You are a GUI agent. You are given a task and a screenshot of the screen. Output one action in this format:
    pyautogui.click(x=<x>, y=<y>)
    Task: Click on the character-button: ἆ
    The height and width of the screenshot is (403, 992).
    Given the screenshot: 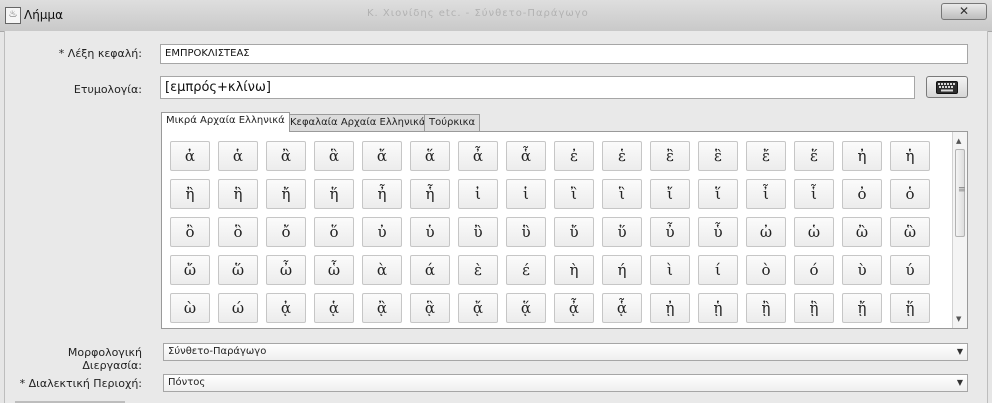 What is the action you would take?
    pyautogui.click(x=478, y=156)
    